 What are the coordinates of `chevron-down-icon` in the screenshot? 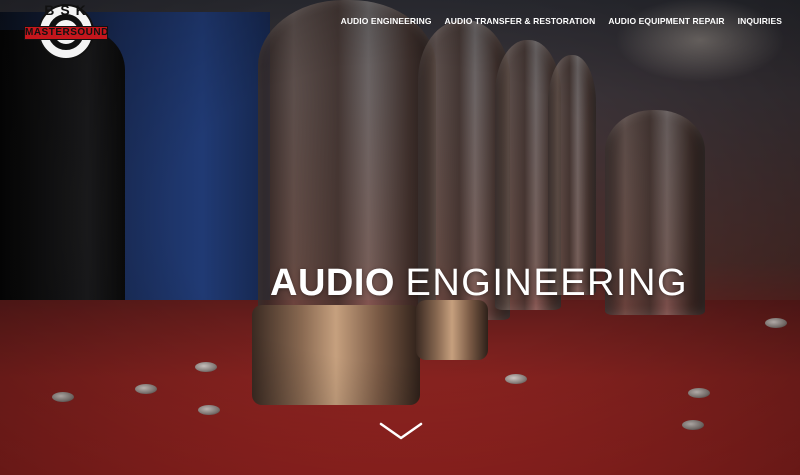 It's located at (401, 431).